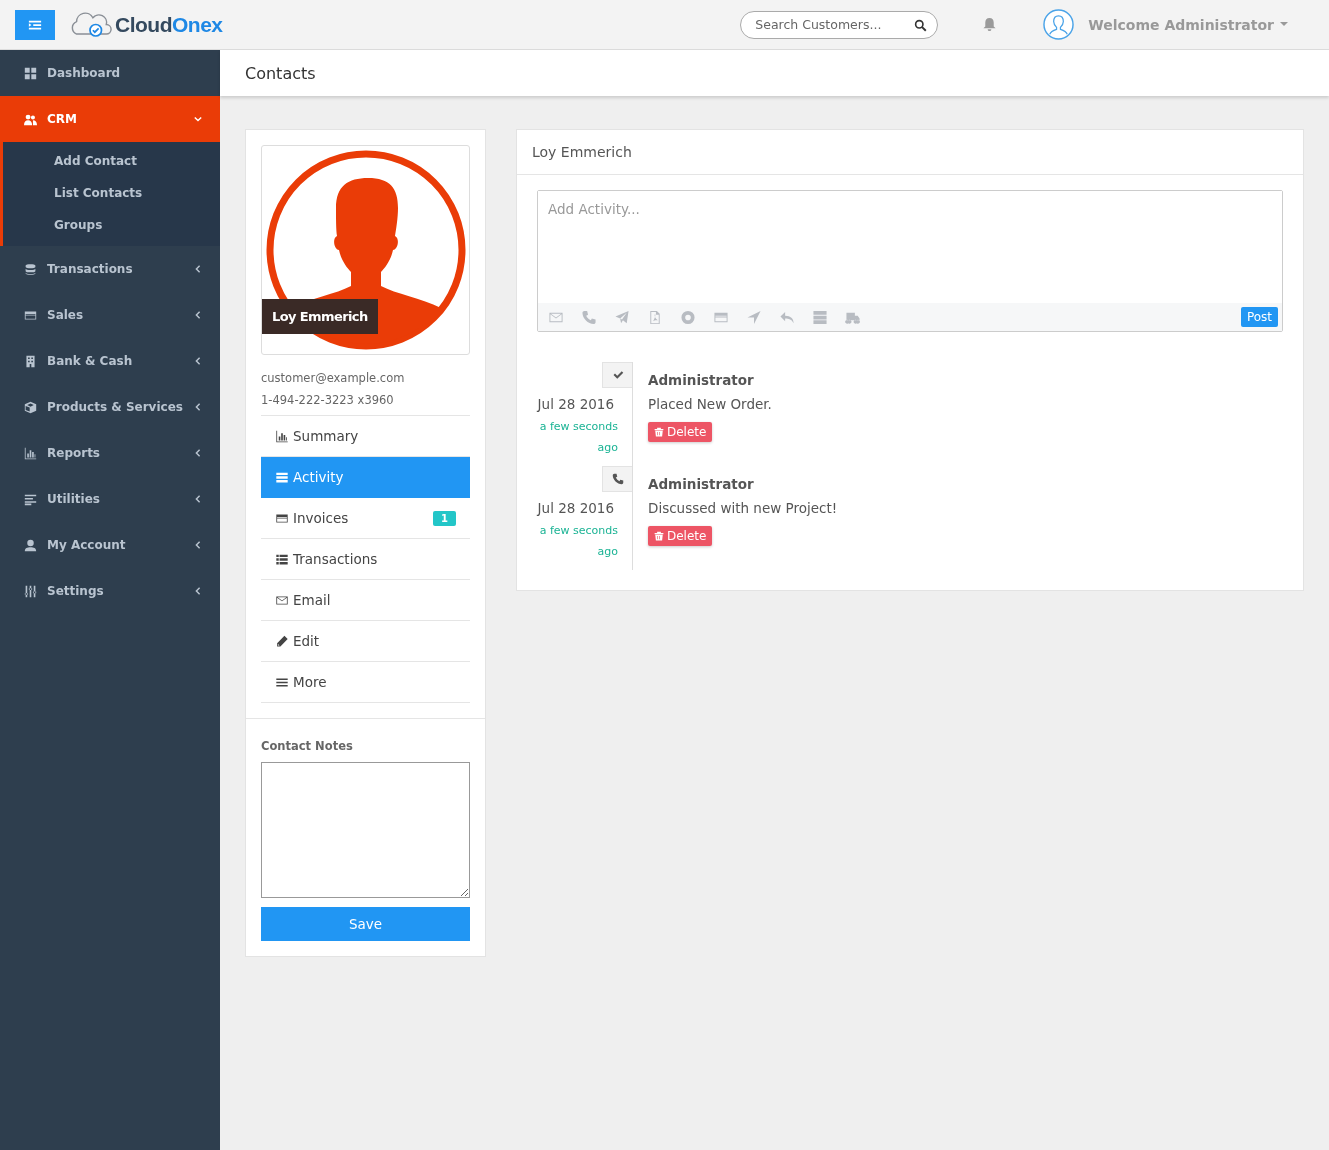 Image resolution: width=1329 pixels, height=1150 pixels. I want to click on caret-icon, so click(1284, 24).